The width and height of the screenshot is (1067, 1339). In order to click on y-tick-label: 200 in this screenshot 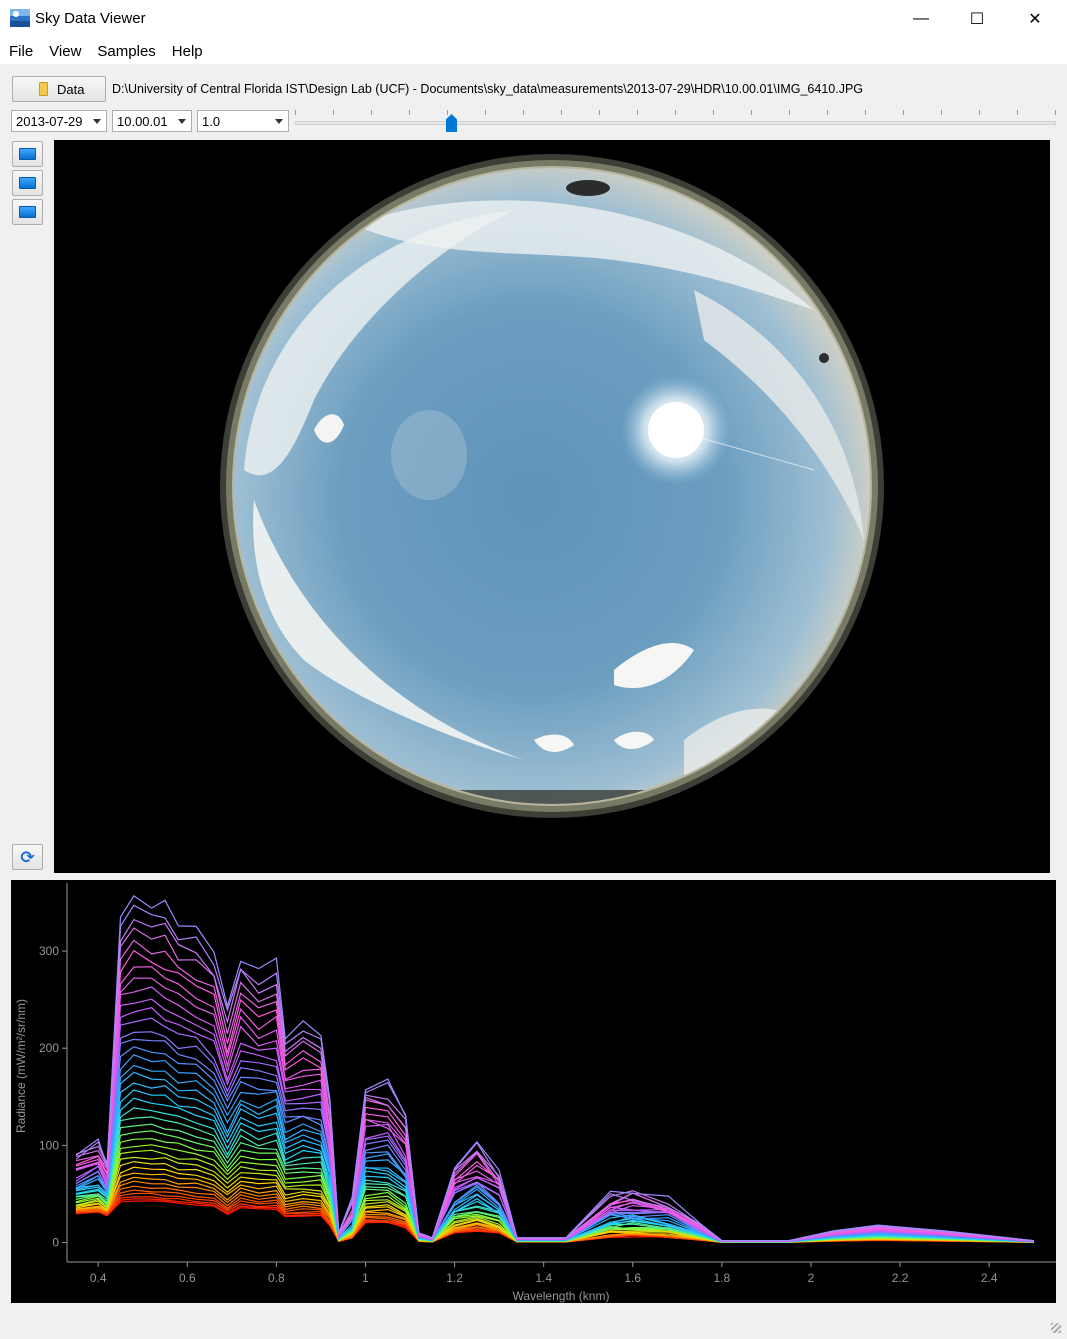, I will do `click(49, 1048)`.